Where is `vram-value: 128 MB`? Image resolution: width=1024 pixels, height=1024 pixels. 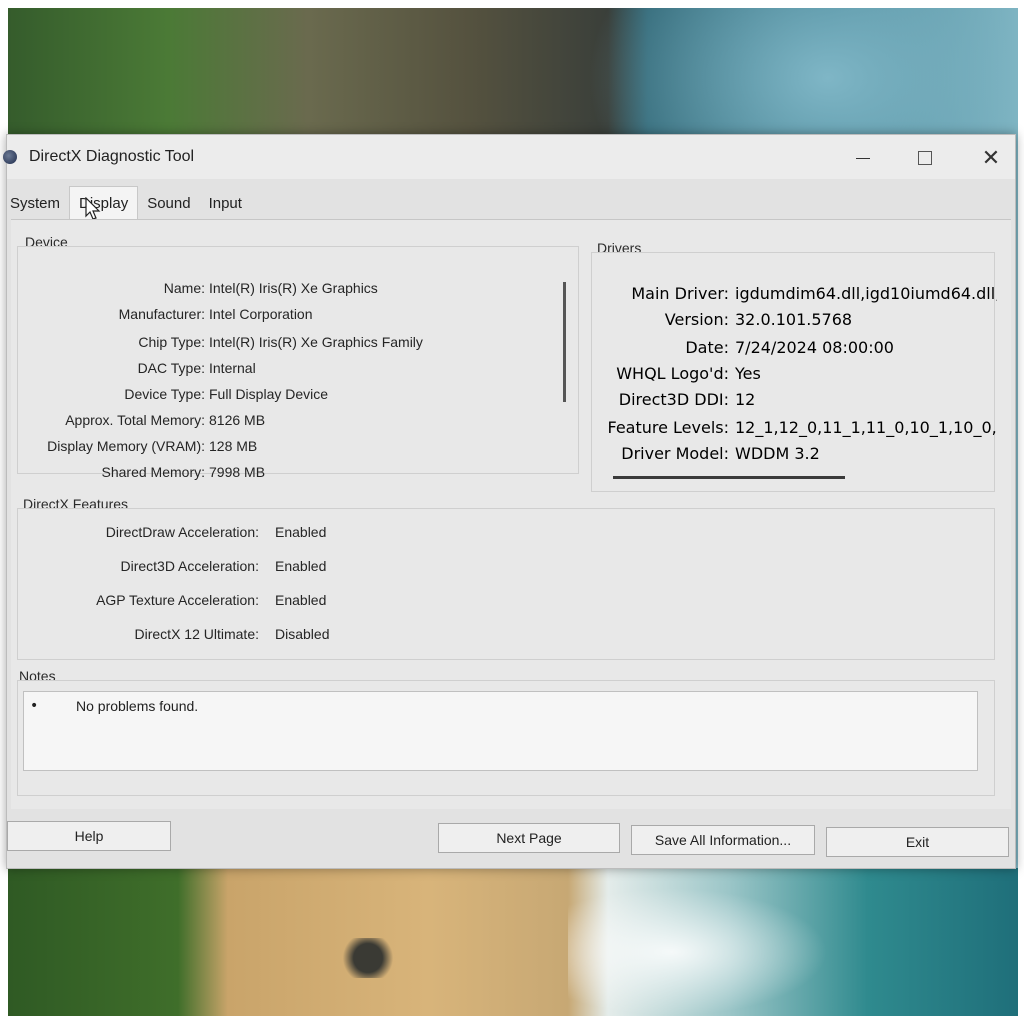
vram-value: 128 MB is located at coordinates (233, 446).